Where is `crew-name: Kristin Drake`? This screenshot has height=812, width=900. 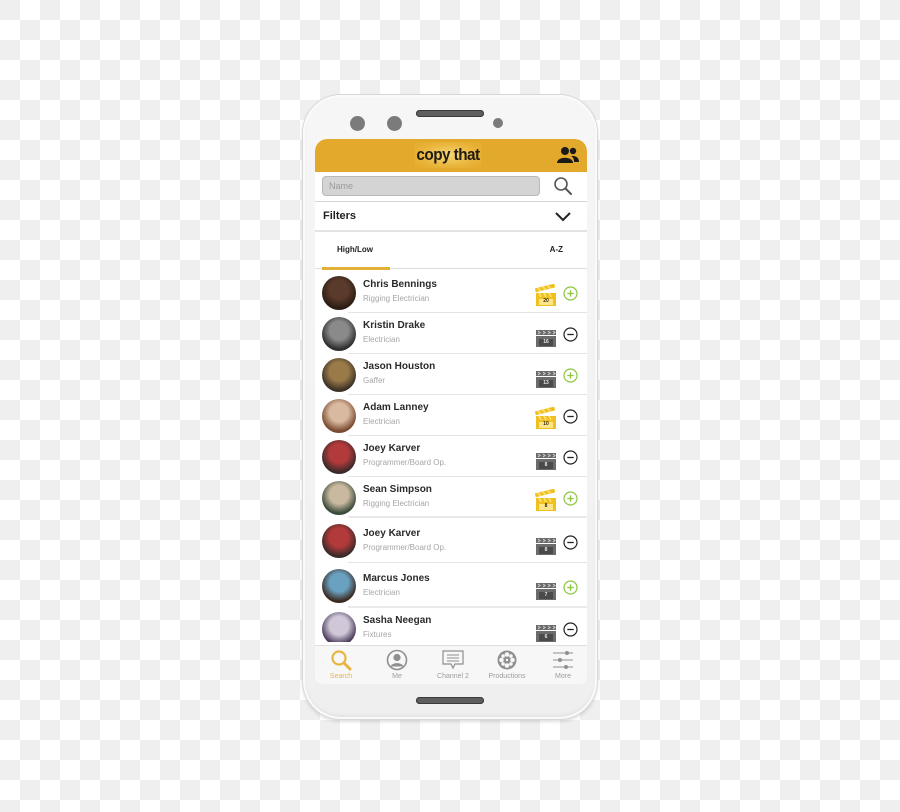
crew-name: Kristin Drake is located at coordinates (394, 325).